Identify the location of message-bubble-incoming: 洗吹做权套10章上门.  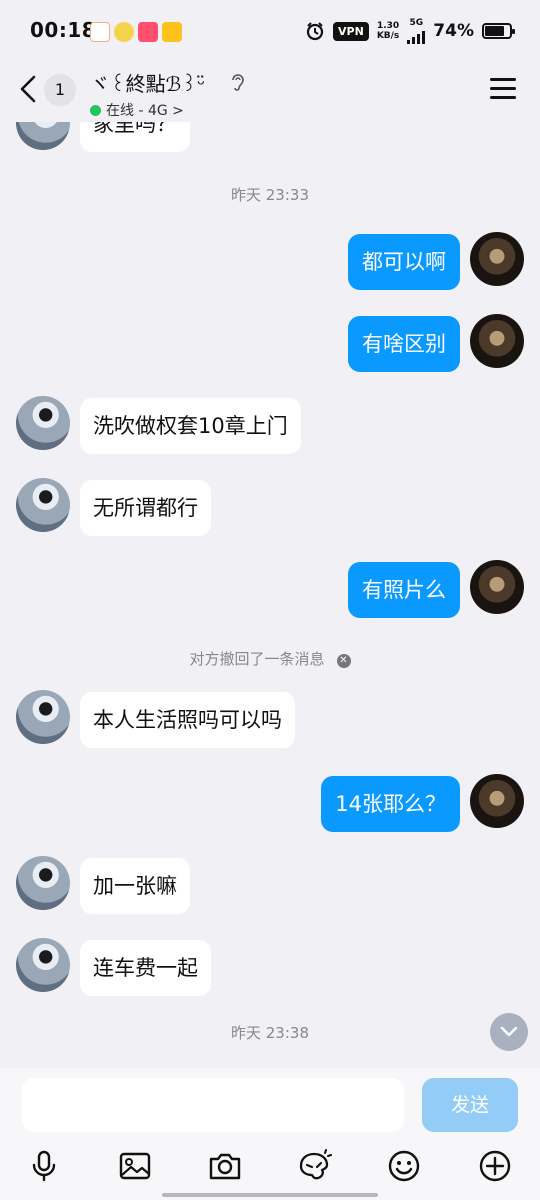
(190, 426).